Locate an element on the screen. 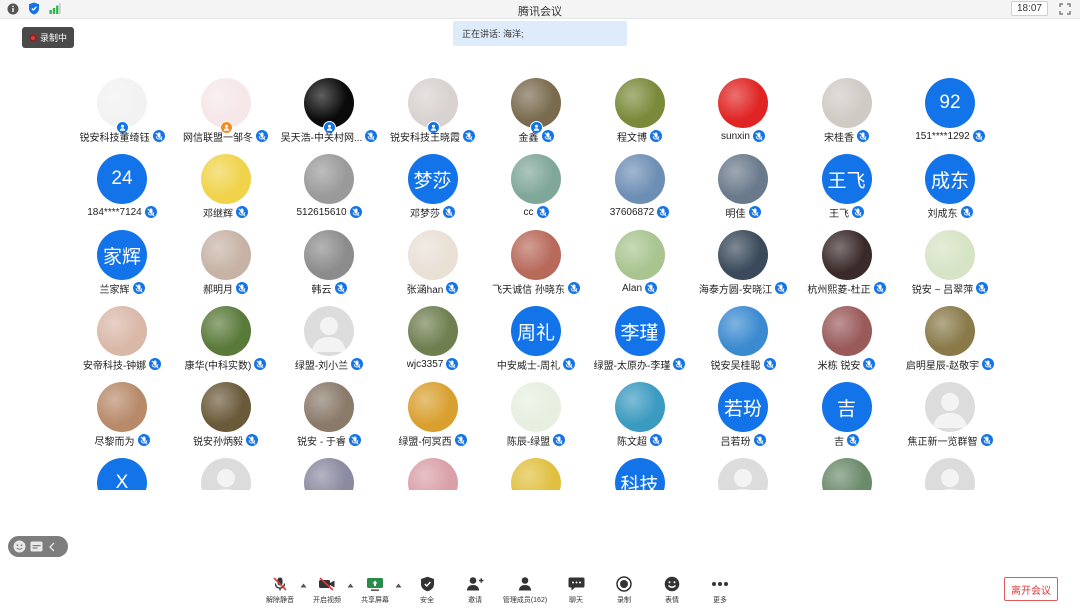 This screenshot has height=608, width=1080. participant-tile: Alan is located at coordinates (640, 260).